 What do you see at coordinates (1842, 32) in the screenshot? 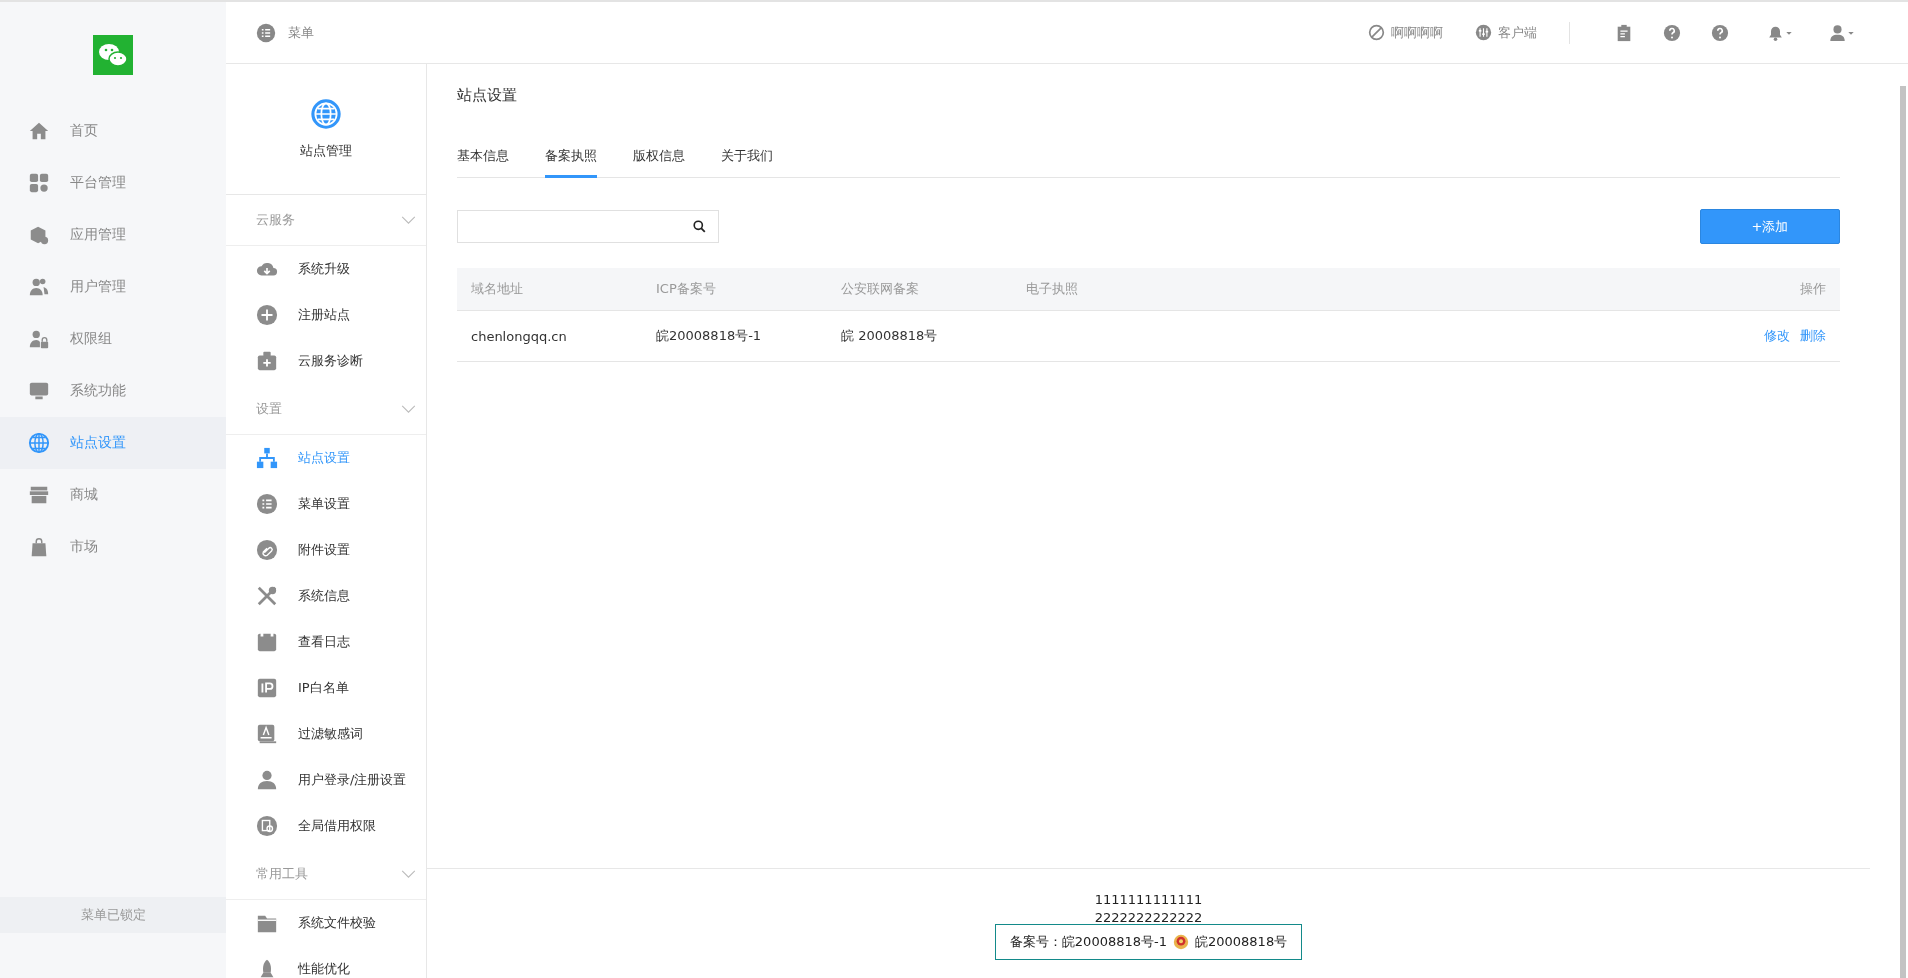
I see `user-menu-icon` at bounding box center [1842, 32].